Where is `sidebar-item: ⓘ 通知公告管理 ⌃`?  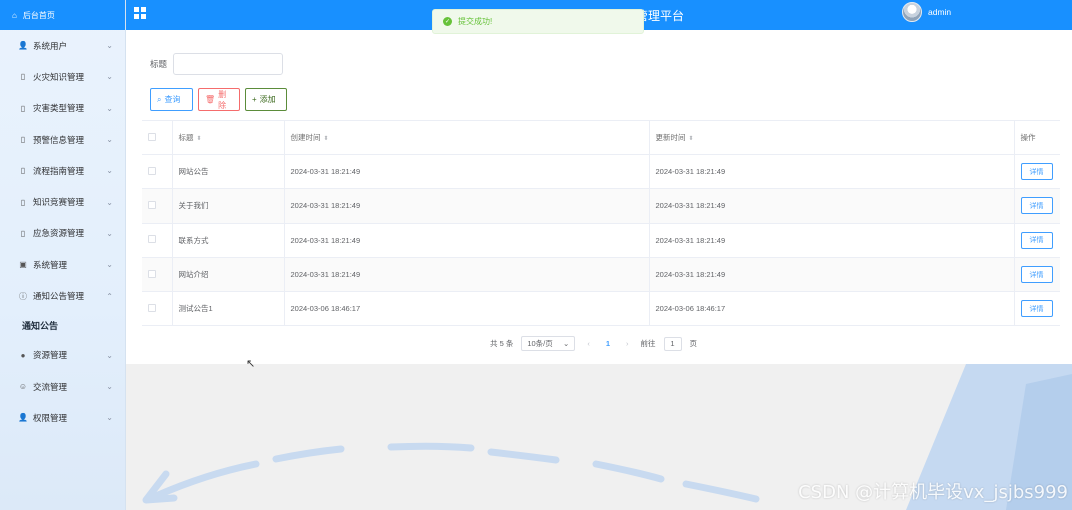 sidebar-item: ⓘ 通知公告管理 ⌃ is located at coordinates (62, 295).